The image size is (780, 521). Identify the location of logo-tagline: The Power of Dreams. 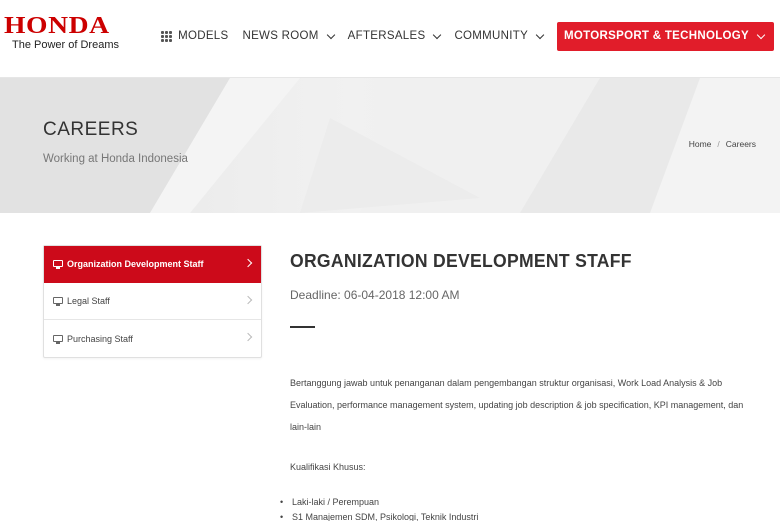
(65, 45).